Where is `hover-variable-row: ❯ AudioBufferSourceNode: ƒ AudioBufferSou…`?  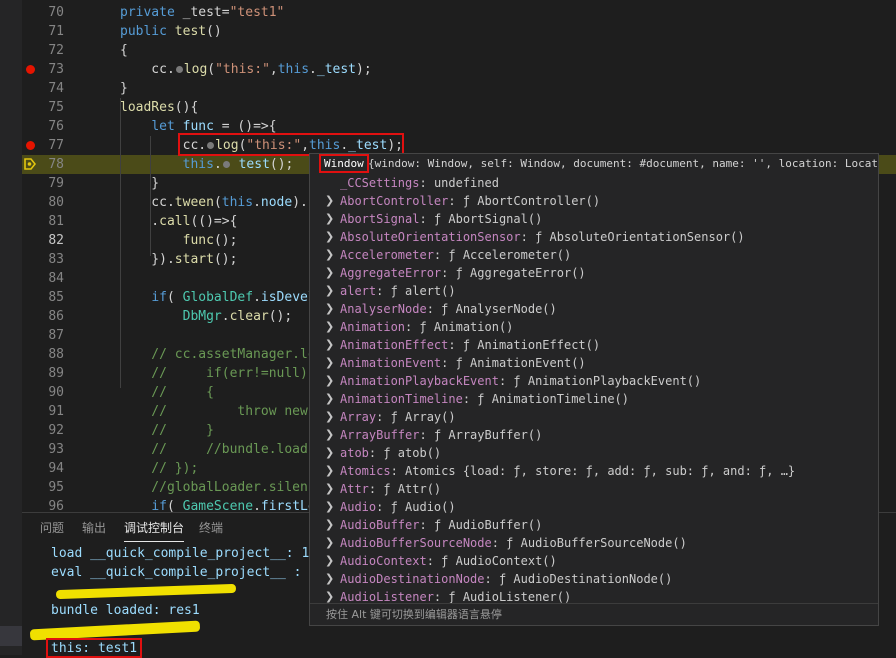 hover-variable-row: ❯ AudioBufferSourceNode: ƒ AudioBufferSou… is located at coordinates (594, 543).